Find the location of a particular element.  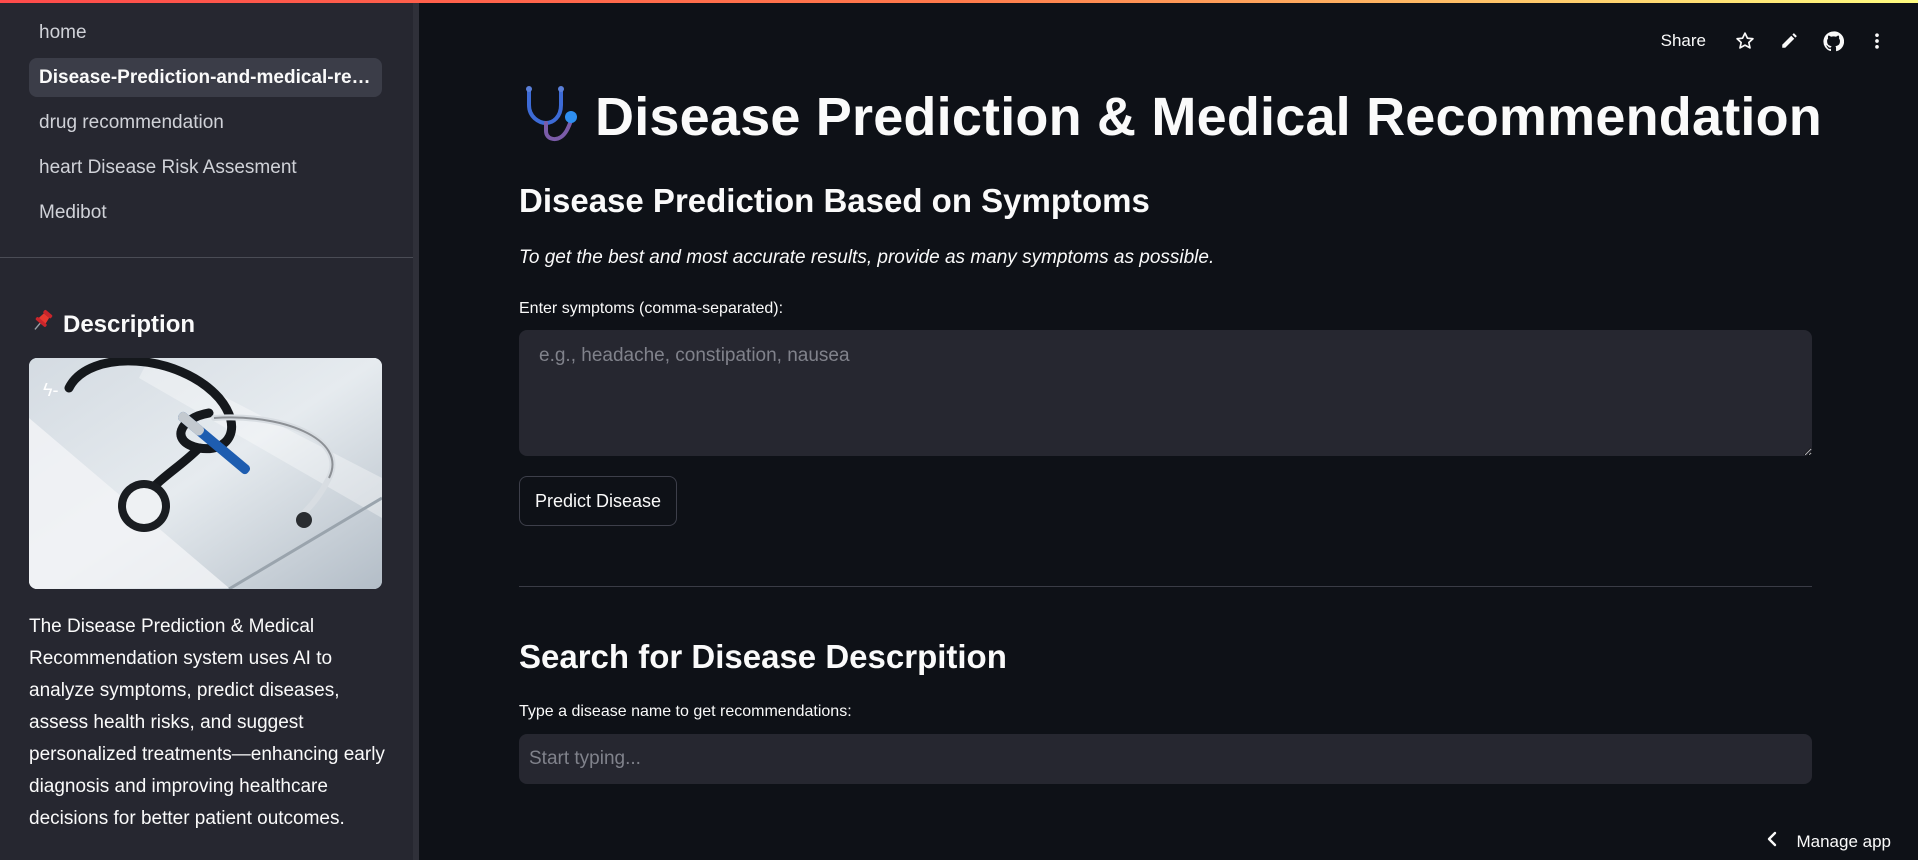

symptoms-textarea is located at coordinates (1165, 393).